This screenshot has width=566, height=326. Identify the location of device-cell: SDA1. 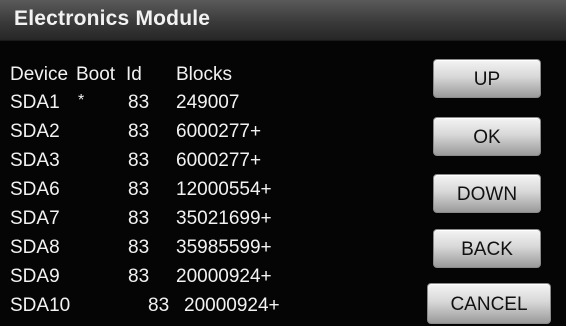
(35, 102).